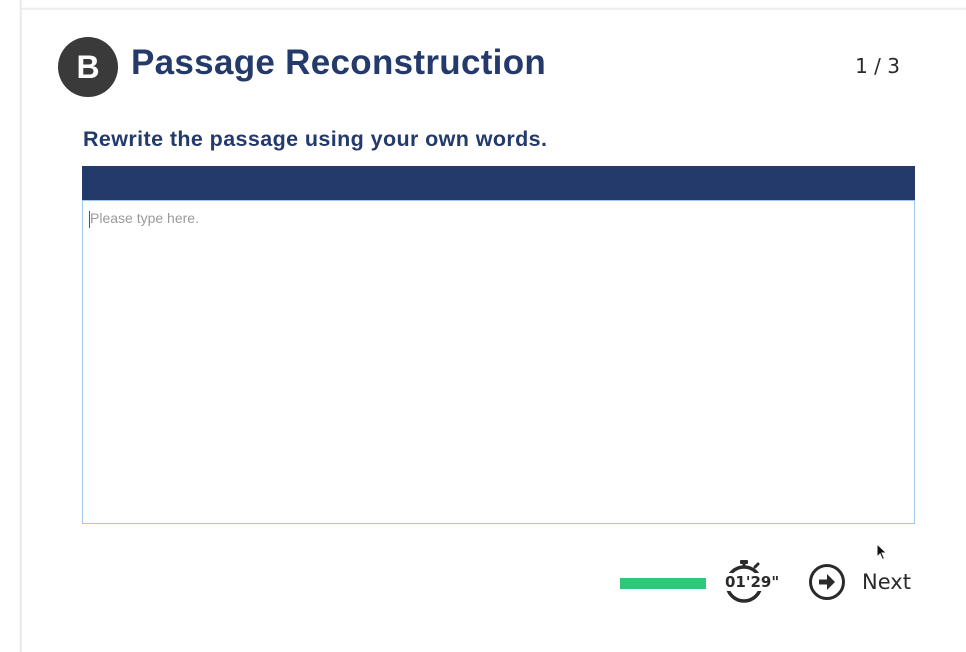  I want to click on window-top-edge, so click(494, 5).